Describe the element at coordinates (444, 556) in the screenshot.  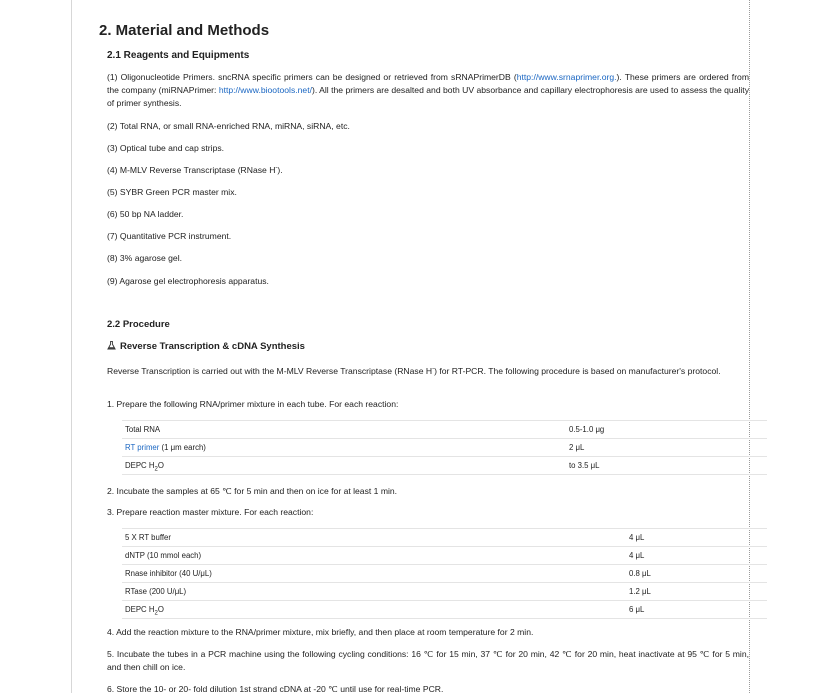
I see `table-row: dNTP (10 mmol each) 4 μL` at that location.